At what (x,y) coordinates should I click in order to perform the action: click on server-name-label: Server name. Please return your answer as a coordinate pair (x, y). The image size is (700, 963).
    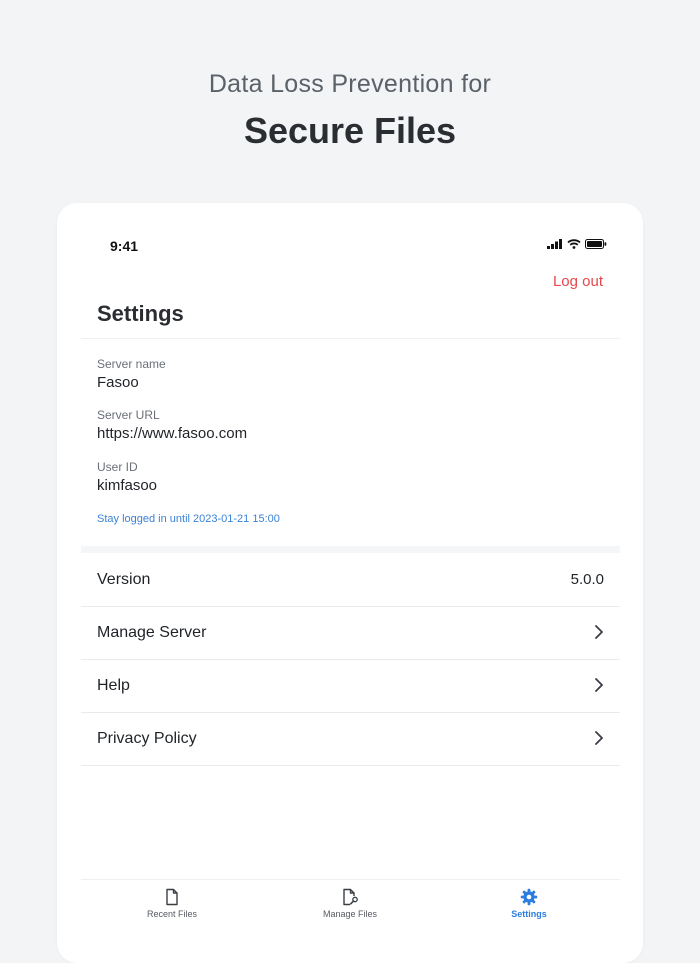
    Looking at the image, I should click on (131, 364).